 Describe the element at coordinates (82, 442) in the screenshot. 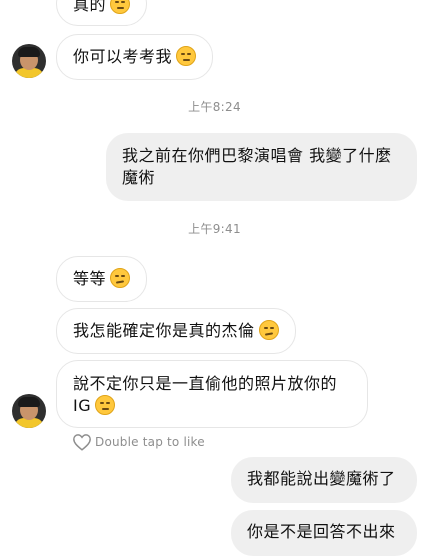

I see `heart-outline-icon` at that location.